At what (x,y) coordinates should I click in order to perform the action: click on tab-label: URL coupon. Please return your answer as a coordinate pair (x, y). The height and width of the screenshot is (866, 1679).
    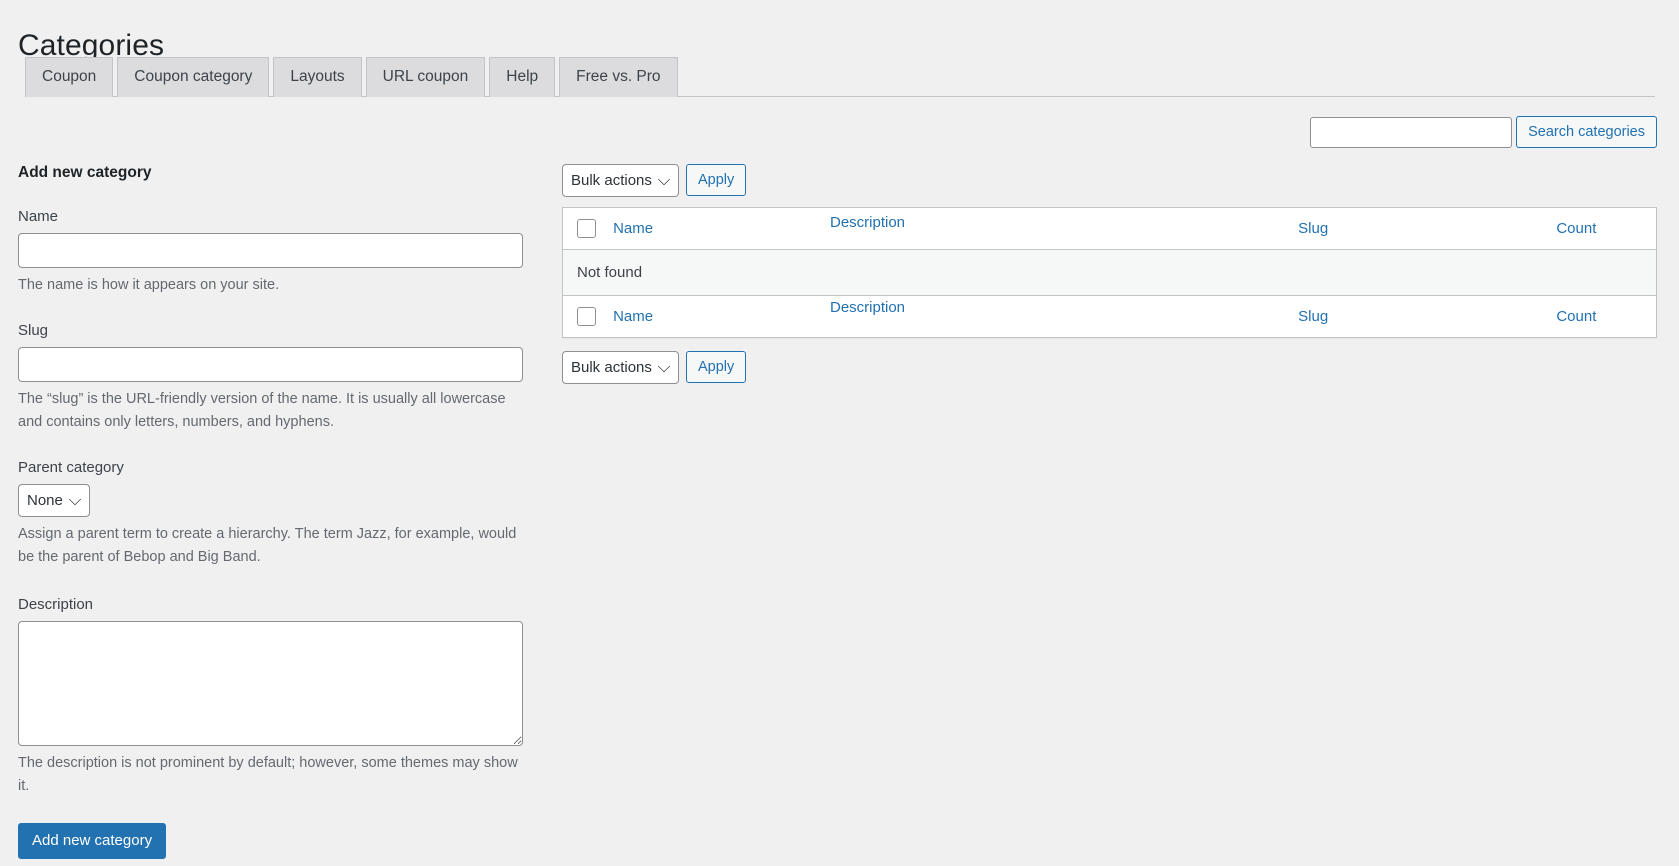
    Looking at the image, I should click on (425, 77).